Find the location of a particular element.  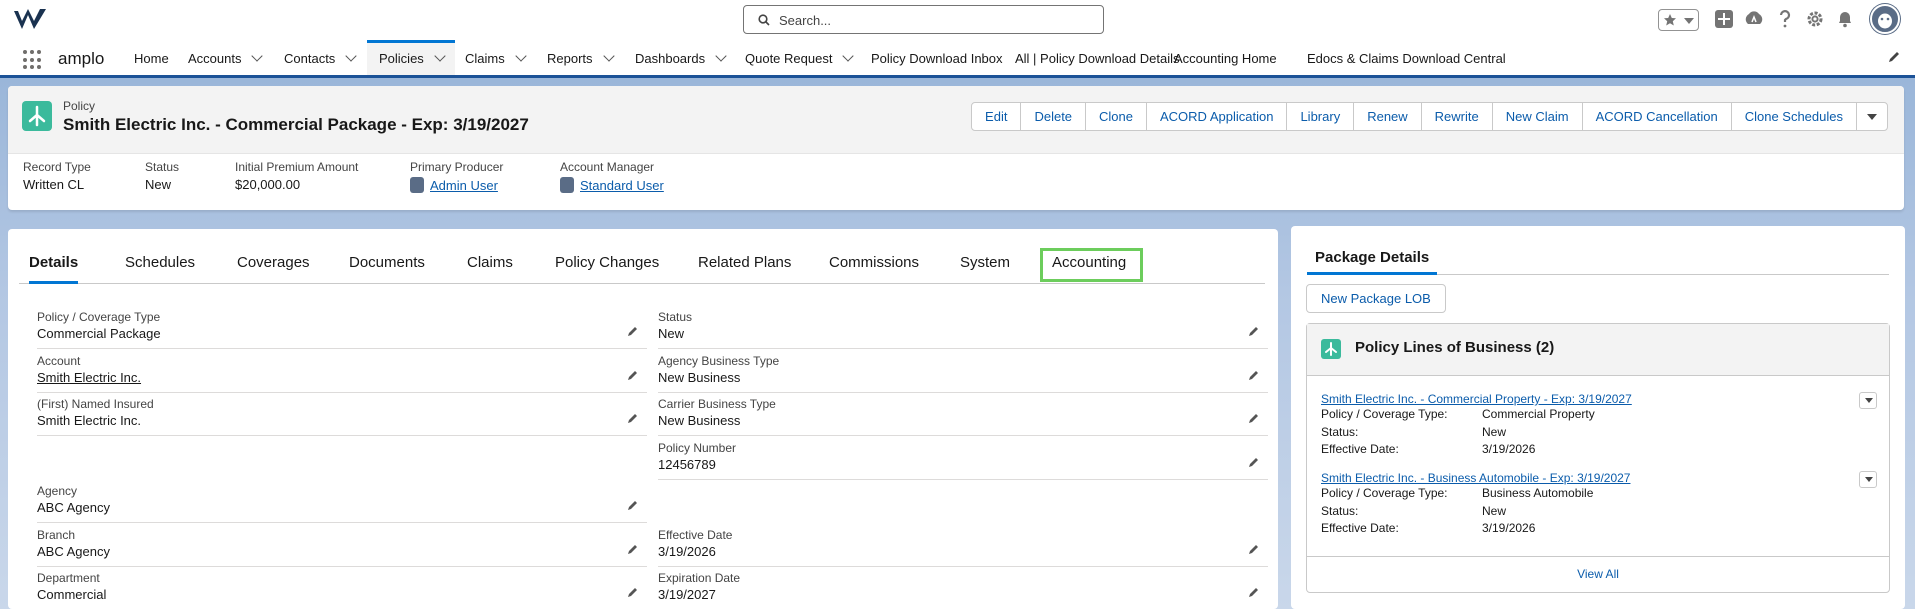

field-agency-business-type: Agency Business Type New Business is located at coordinates (963, 371).